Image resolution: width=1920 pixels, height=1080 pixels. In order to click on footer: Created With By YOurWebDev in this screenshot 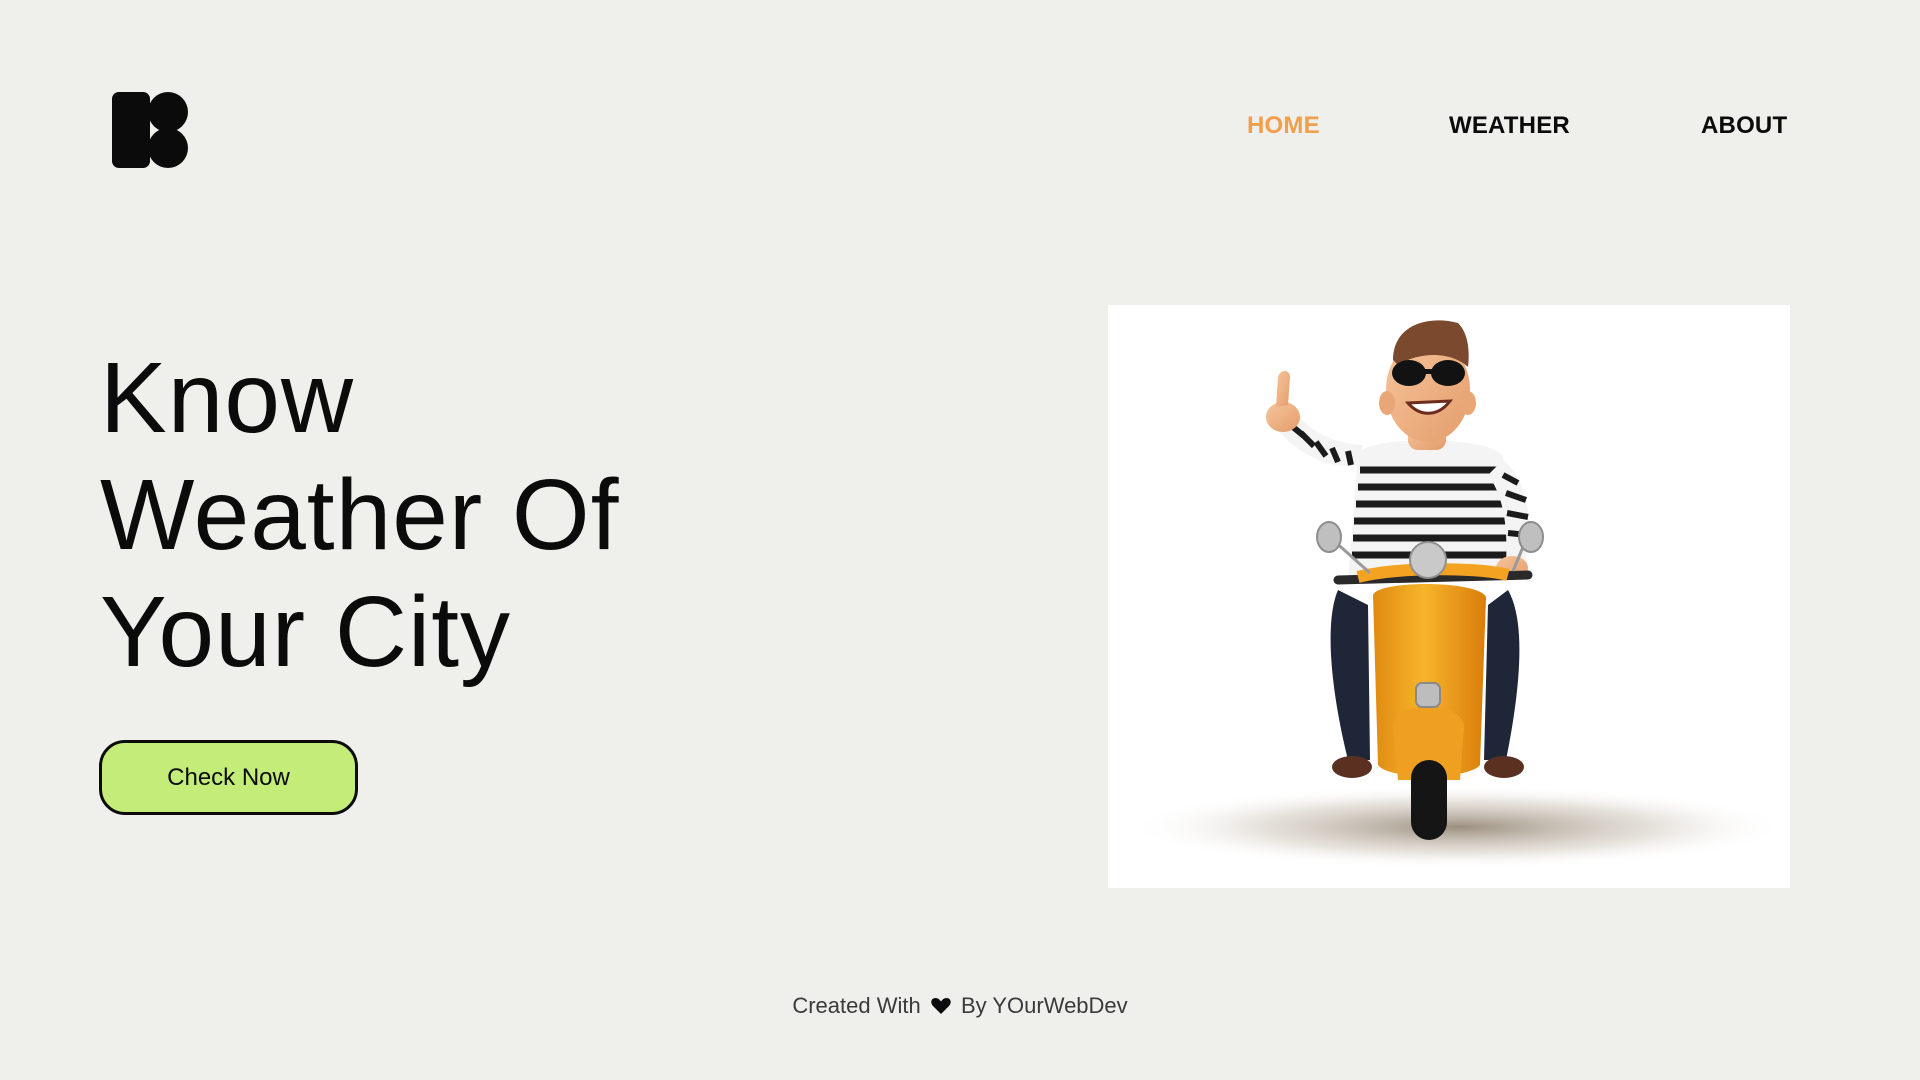, I will do `click(960, 1006)`.